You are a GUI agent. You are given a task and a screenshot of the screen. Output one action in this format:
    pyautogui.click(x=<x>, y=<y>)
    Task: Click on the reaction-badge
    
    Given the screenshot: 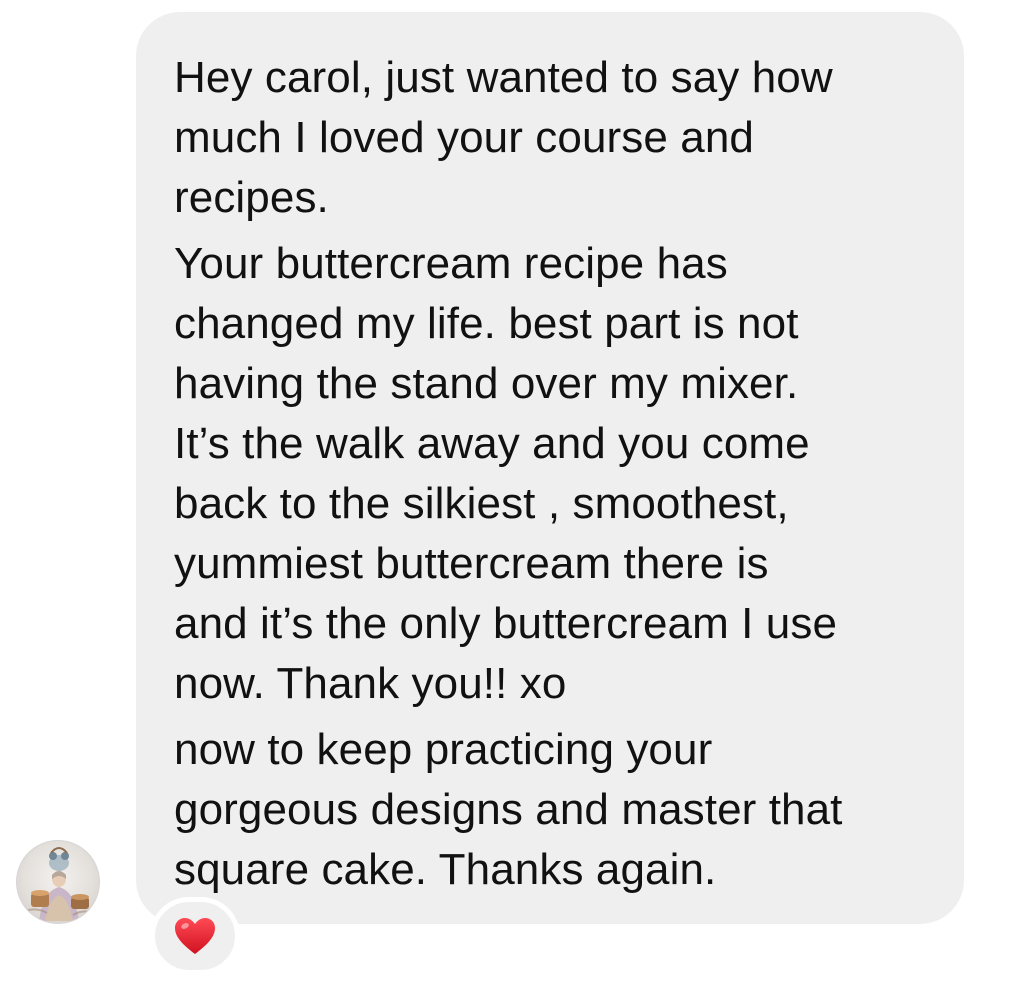 What is the action you would take?
    pyautogui.click(x=195, y=936)
    